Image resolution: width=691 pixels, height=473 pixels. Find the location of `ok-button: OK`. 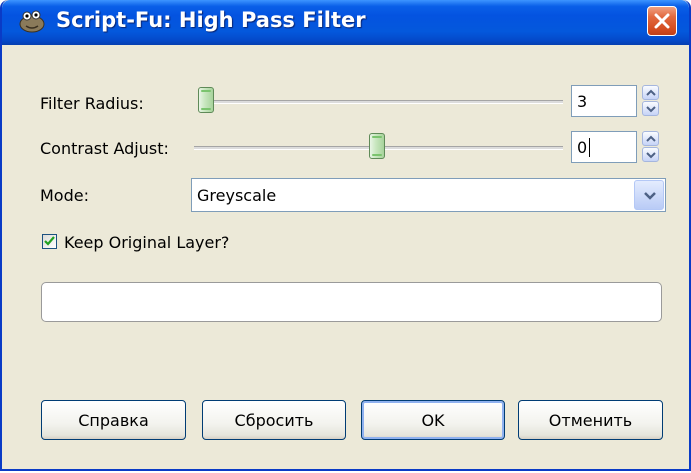

ok-button: OK is located at coordinates (433, 420).